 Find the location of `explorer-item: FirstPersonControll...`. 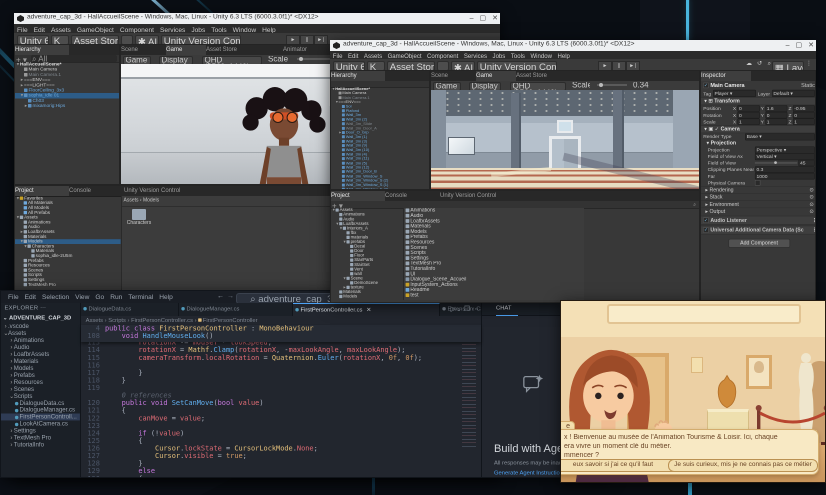

explorer-item: FirstPersonControll... is located at coordinates (40, 417).